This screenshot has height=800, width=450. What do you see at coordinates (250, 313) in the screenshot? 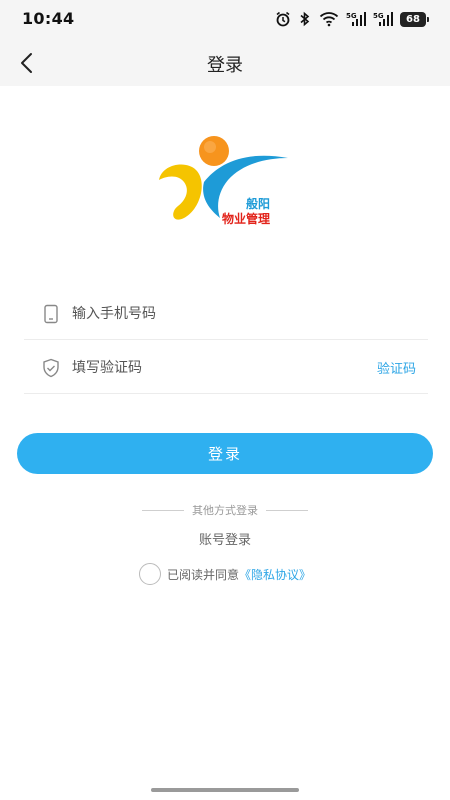
I see `phone-input` at bounding box center [250, 313].